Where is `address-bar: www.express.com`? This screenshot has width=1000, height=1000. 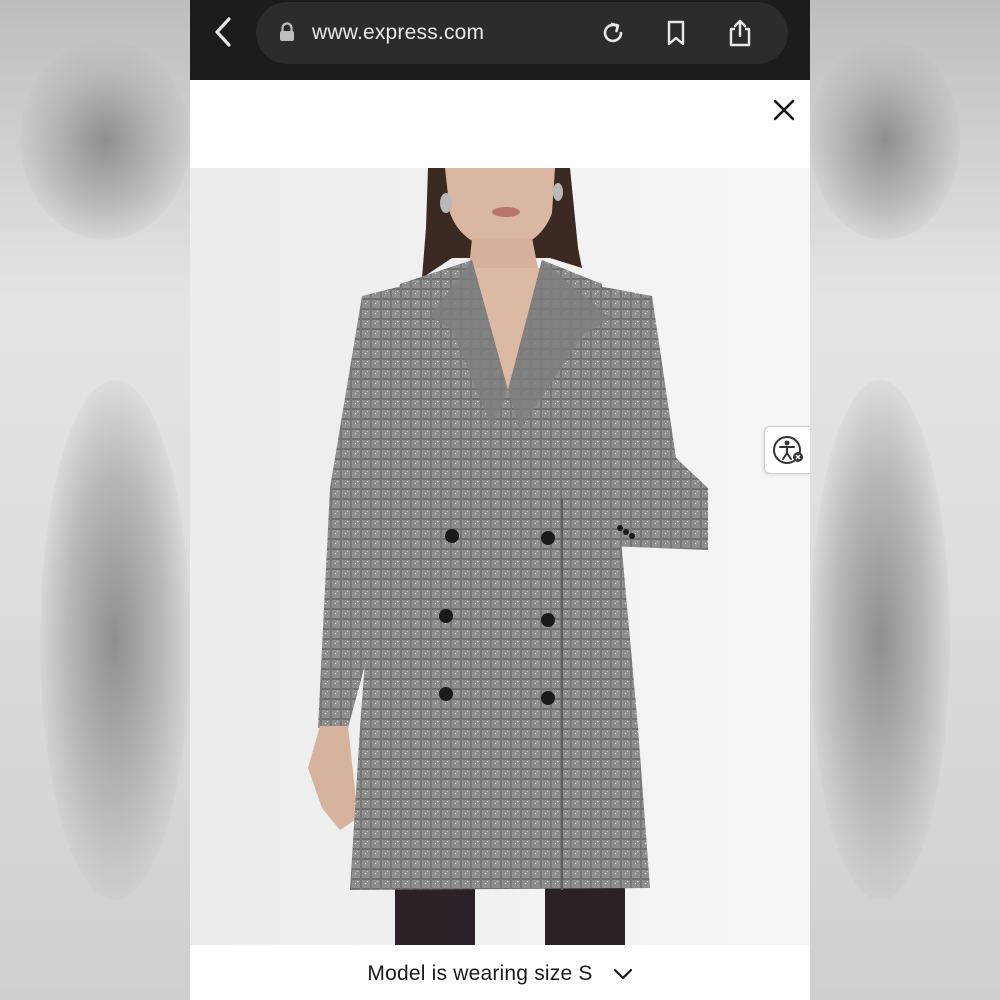 address-bar: www.express.com is located at coordinates (522, 33).